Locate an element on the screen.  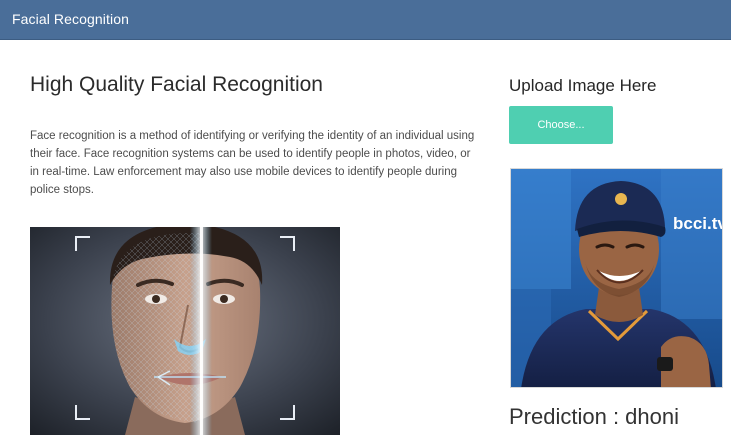
navbar-brand: Facial Recognition is located at coordinates (70, 19).